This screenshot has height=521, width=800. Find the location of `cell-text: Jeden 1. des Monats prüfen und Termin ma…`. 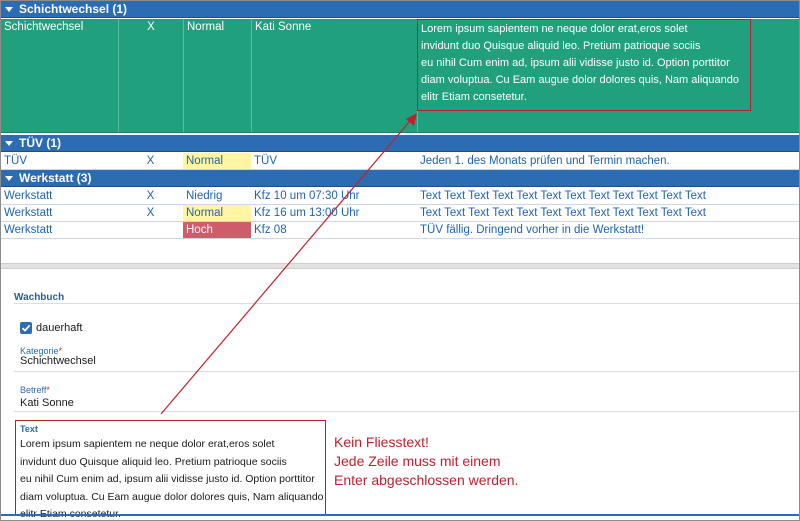

cell-text: Jeden 1. des Monats prüfen und Termin ma… is located at coordinates (545, 161).